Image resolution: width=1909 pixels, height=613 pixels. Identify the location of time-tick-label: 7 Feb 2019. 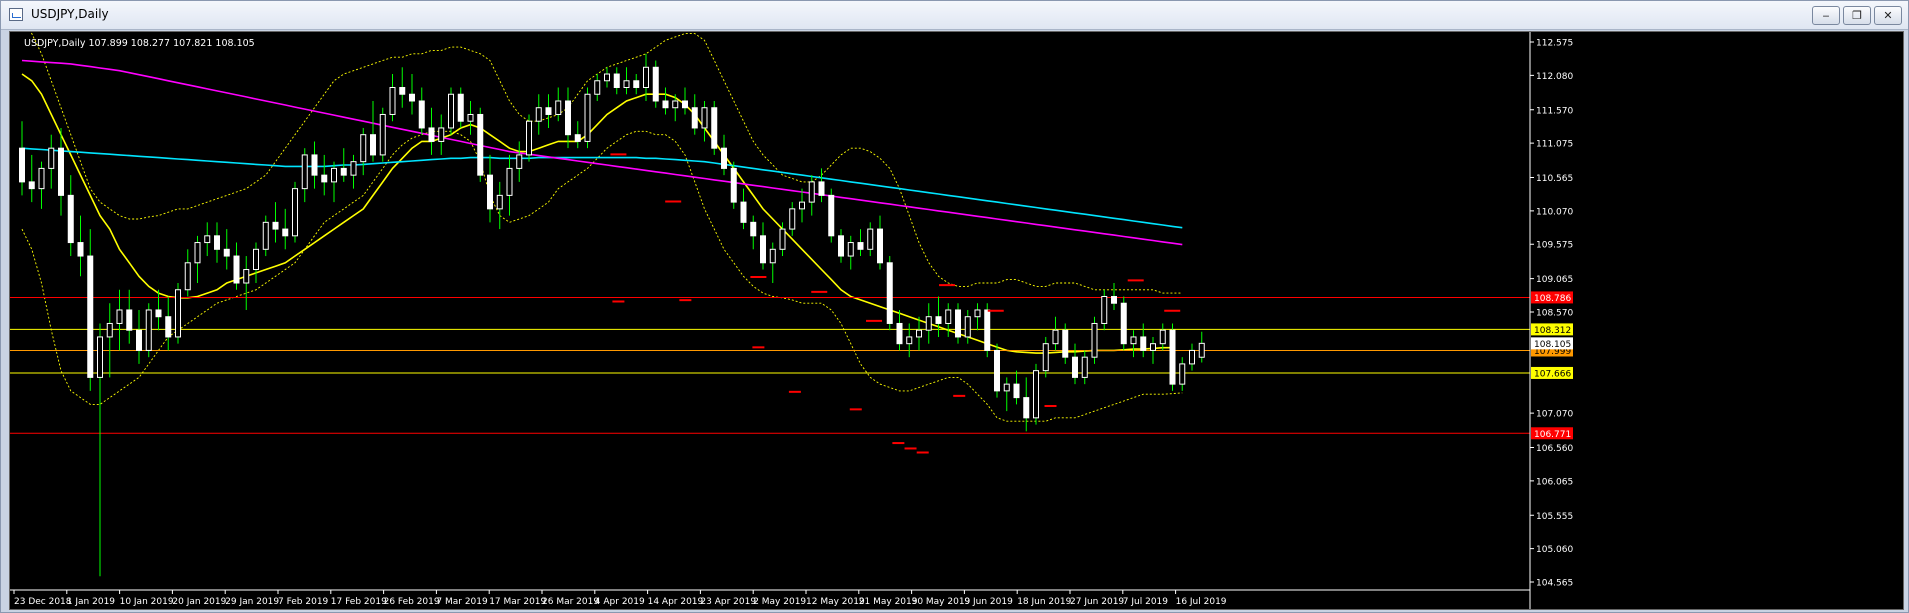
(303, 602).